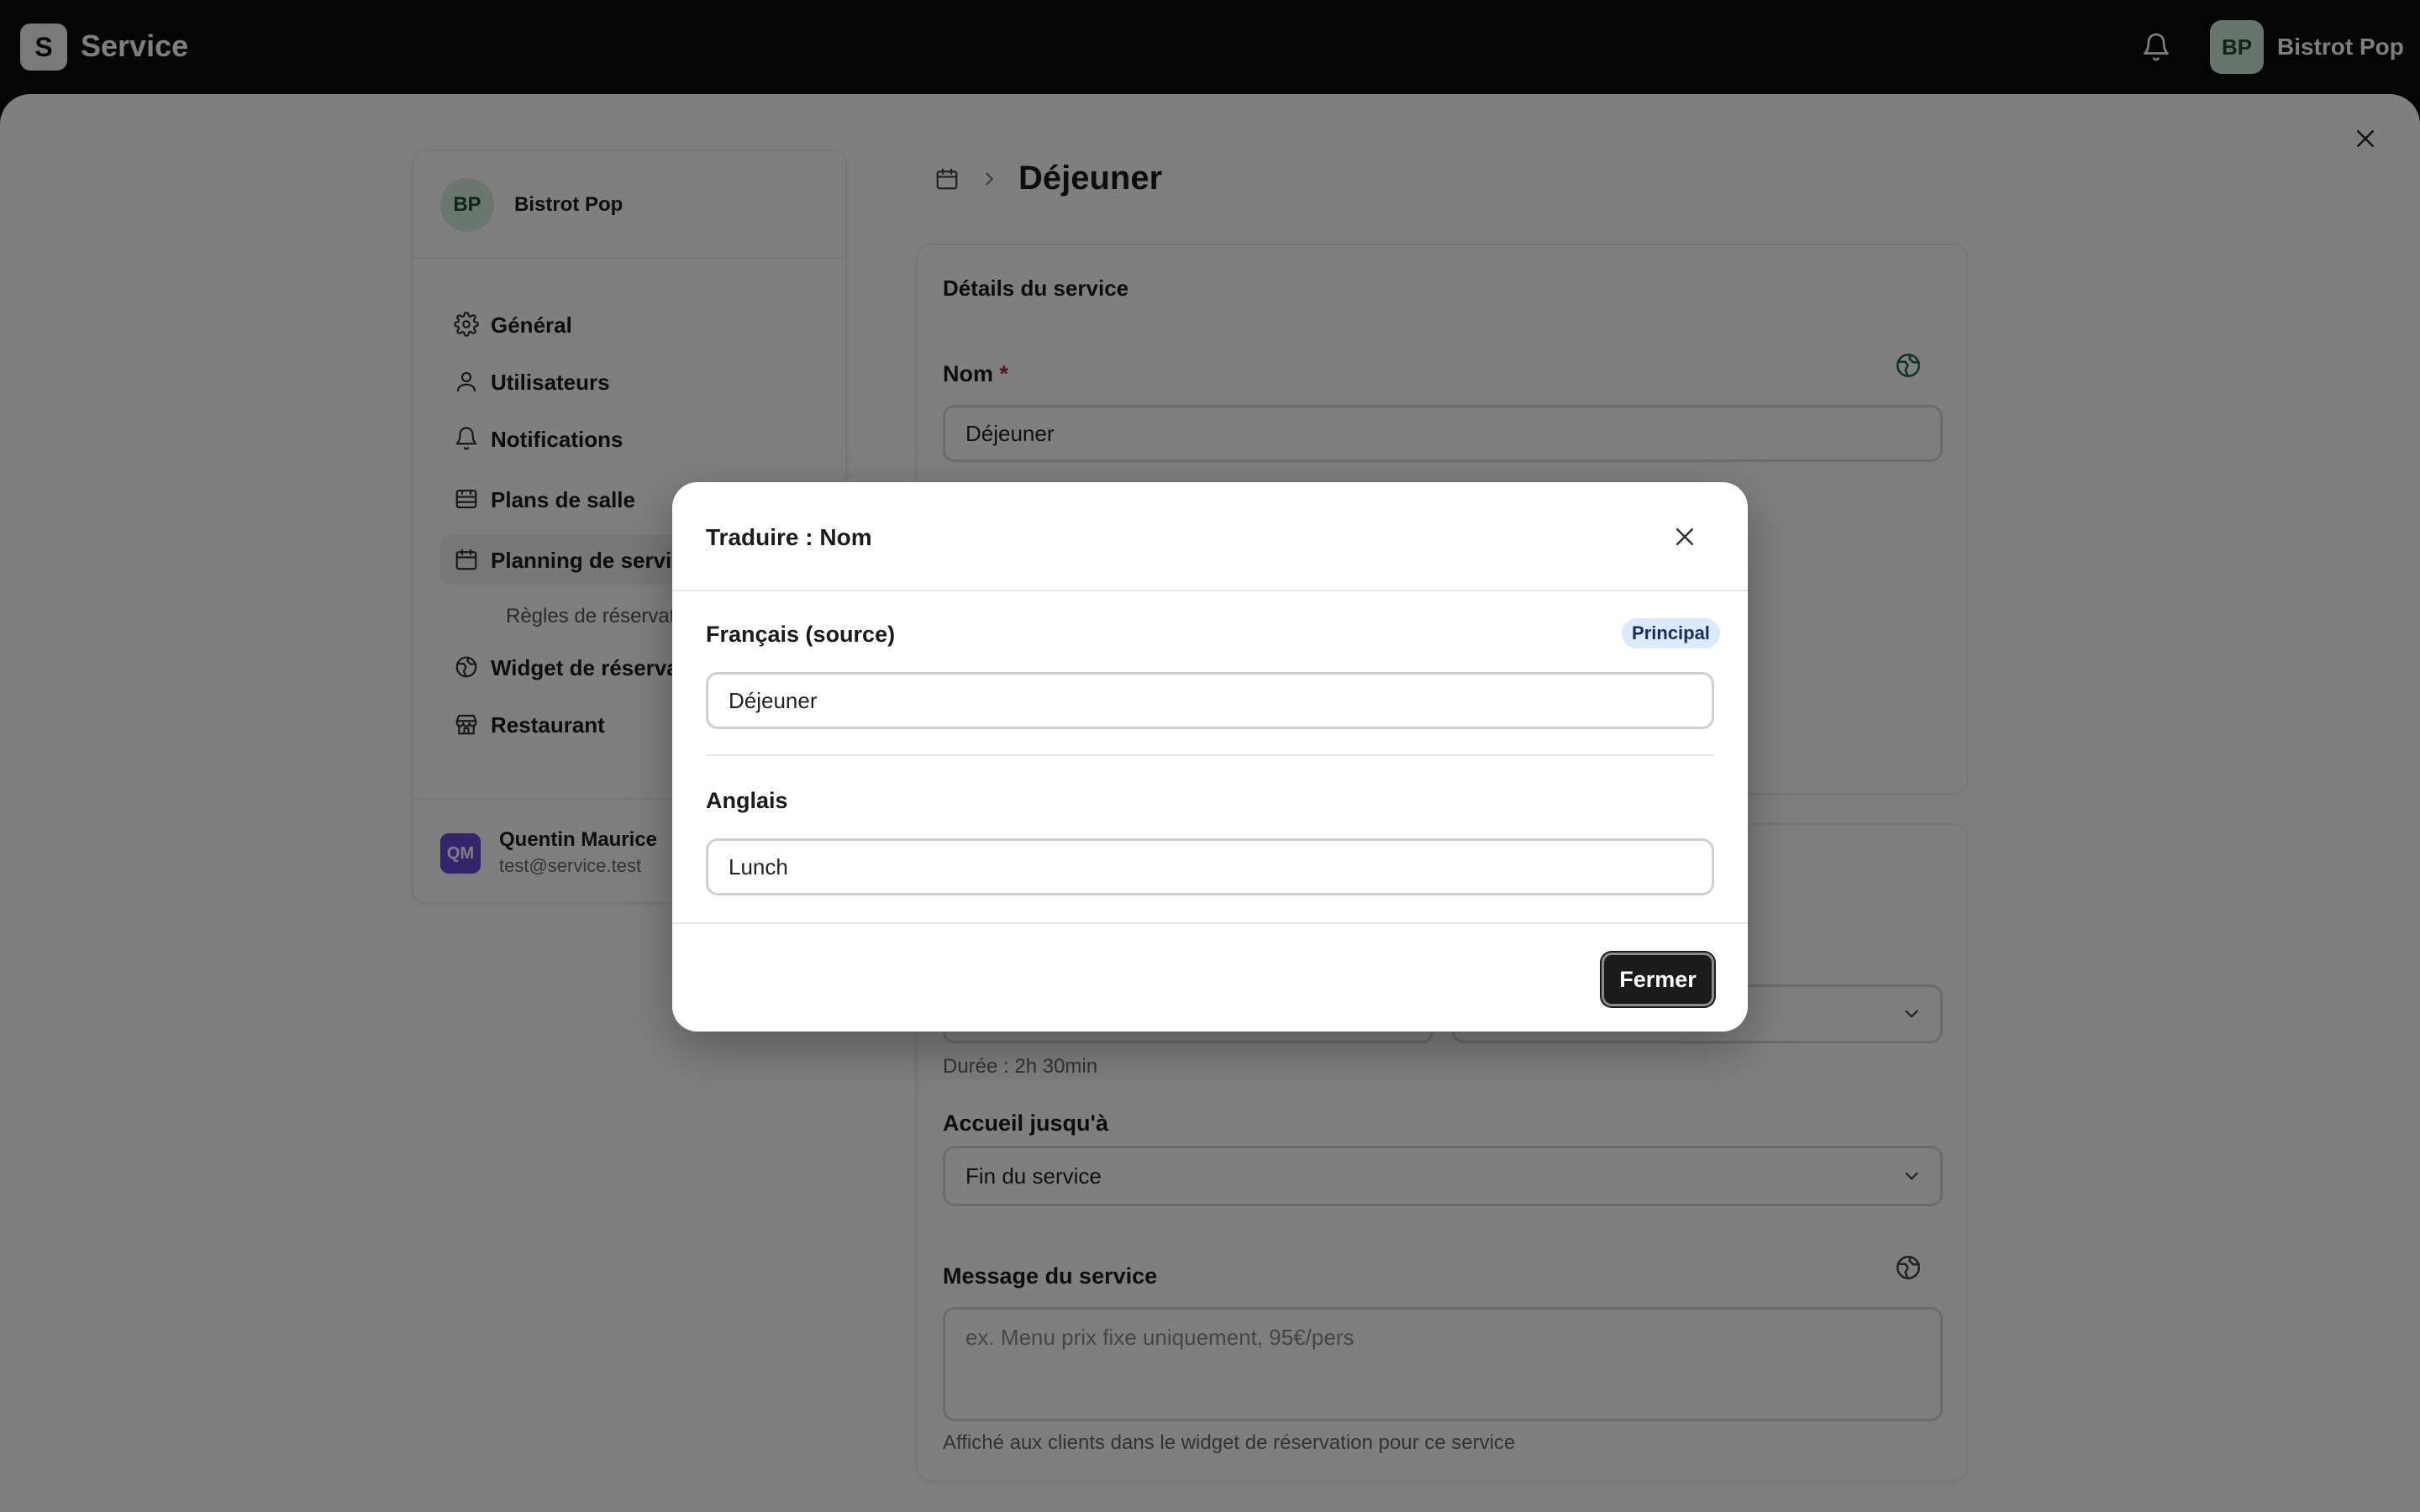  What do you see at coordinates (1671, 633) in the screenshot?
I see `primary-badge: Principal` at bounding box center [1671, 633].